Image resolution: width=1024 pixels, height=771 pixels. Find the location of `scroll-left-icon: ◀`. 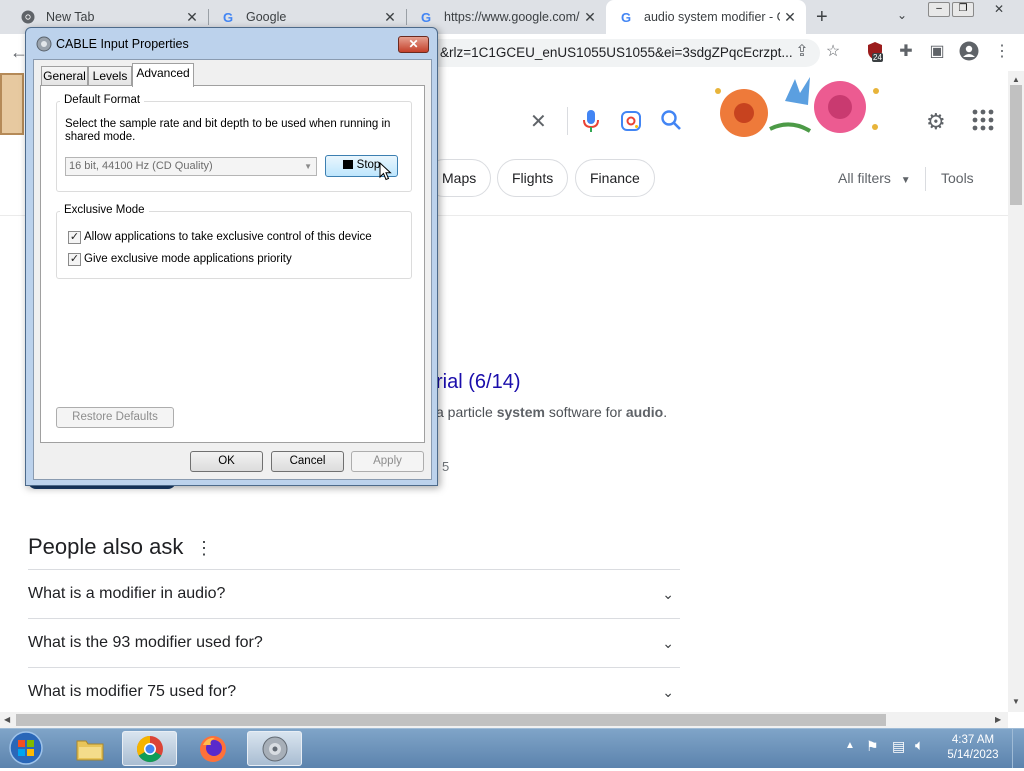

scroll-left-icon: ◀ is located at coordinates (7, 719).